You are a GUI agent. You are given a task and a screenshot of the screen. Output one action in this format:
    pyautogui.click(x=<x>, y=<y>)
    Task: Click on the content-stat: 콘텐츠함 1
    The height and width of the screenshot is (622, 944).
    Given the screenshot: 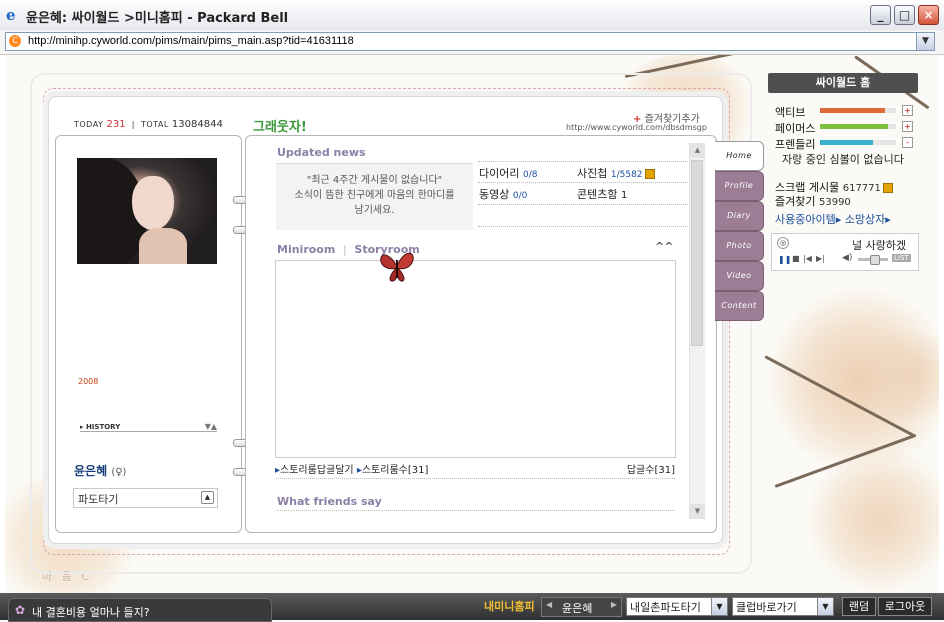 What is the action you would take?
    pyautogui.click(x=602, y=194)
    